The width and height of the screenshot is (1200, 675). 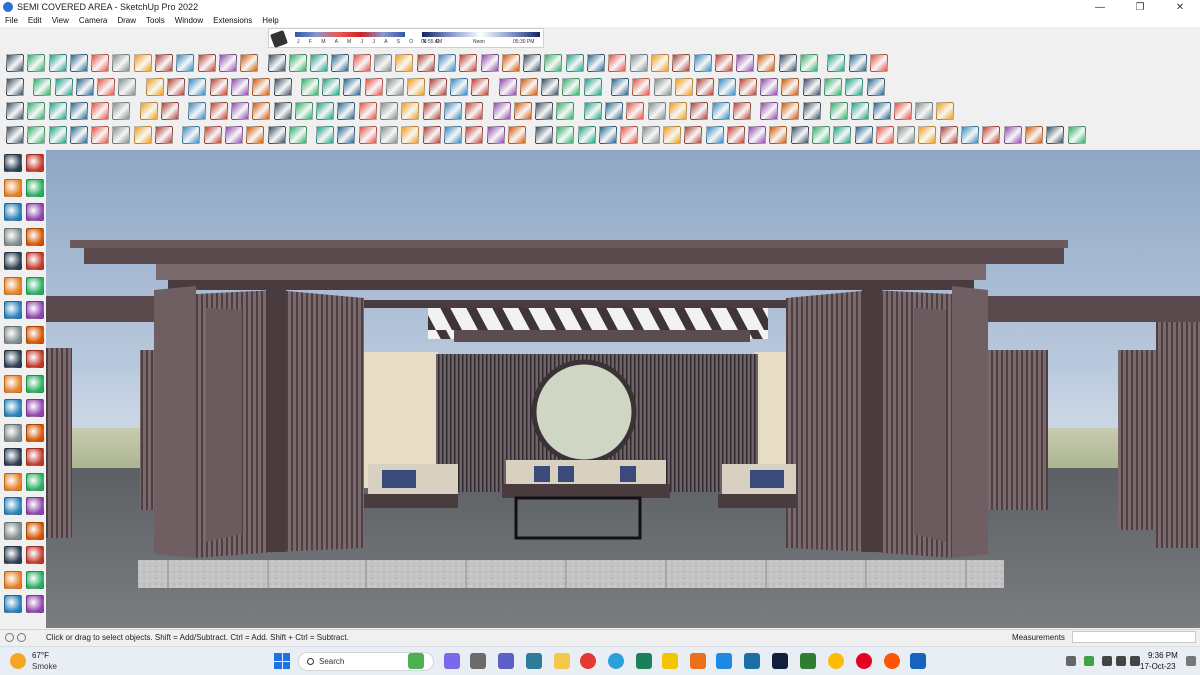 What do you see at coordinates (780, 661) in the screenshot?
I see `photoshop-icon` at bounding box center [780, 661].